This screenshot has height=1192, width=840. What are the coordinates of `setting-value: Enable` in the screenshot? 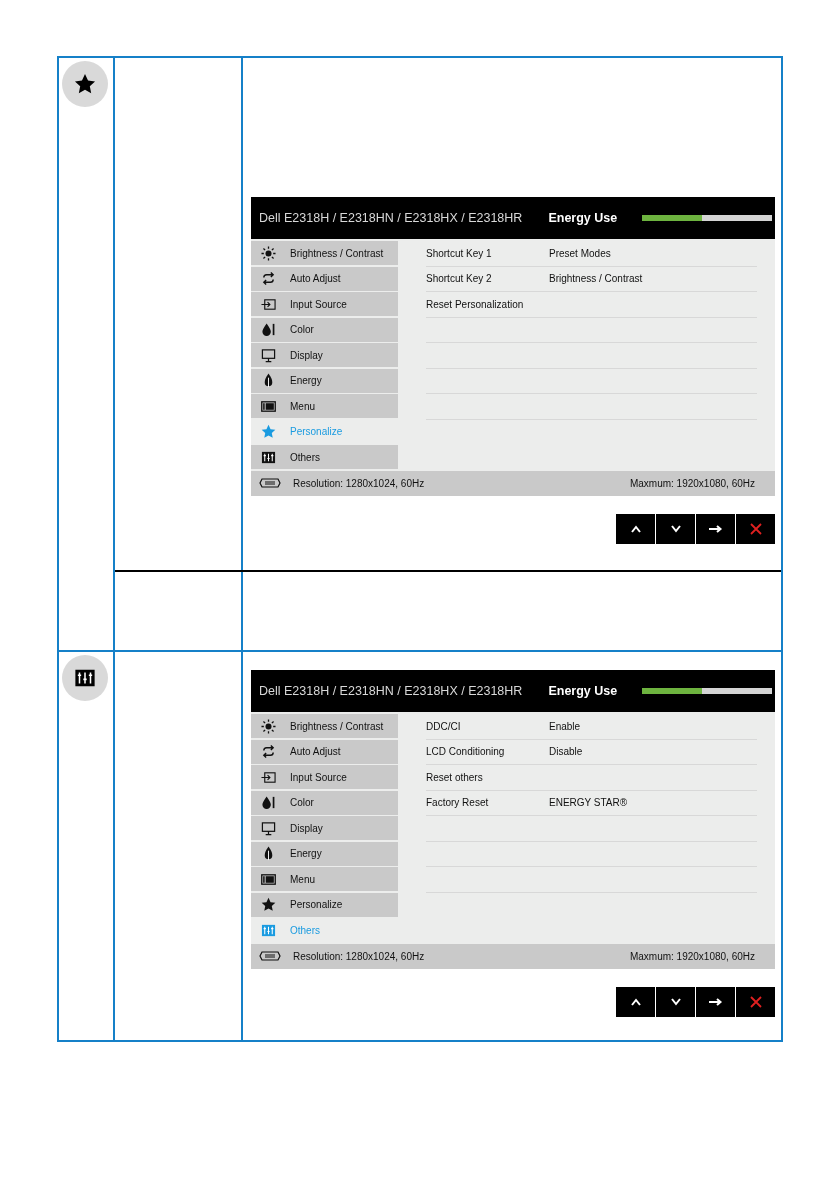 It's located at (565, 726).